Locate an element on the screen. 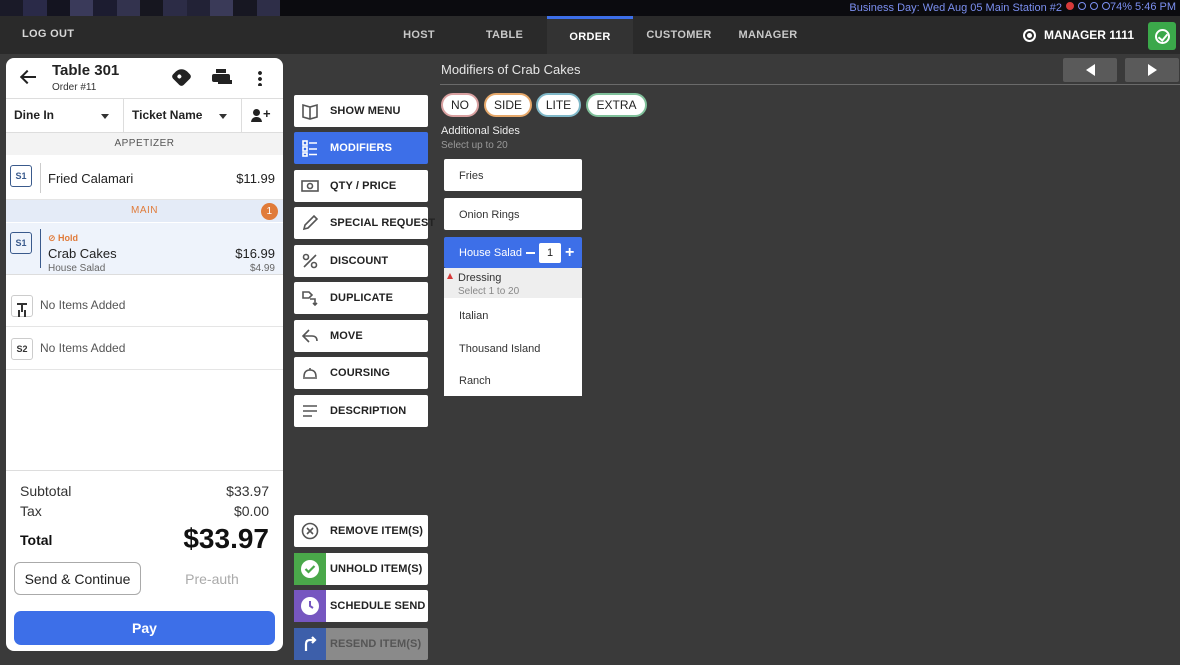 Image resolution: width=1180 pixels, height=665 pixels. move-arrow-icon is located at coordinates (309, 336).